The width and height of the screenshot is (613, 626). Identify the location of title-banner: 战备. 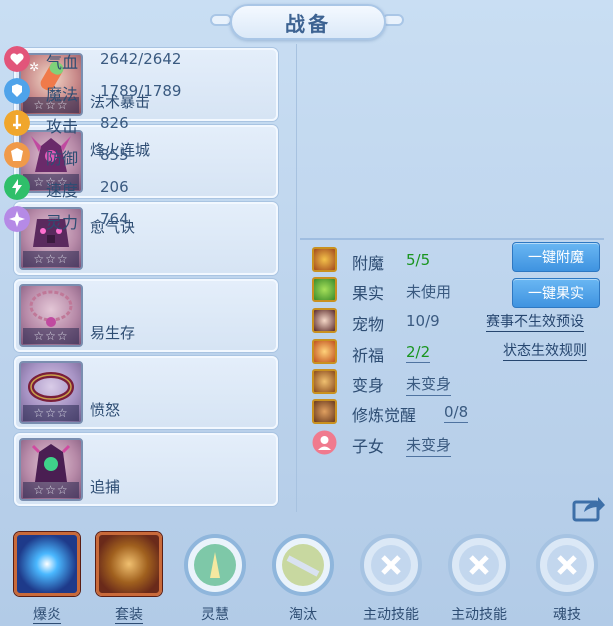
(308, 22).